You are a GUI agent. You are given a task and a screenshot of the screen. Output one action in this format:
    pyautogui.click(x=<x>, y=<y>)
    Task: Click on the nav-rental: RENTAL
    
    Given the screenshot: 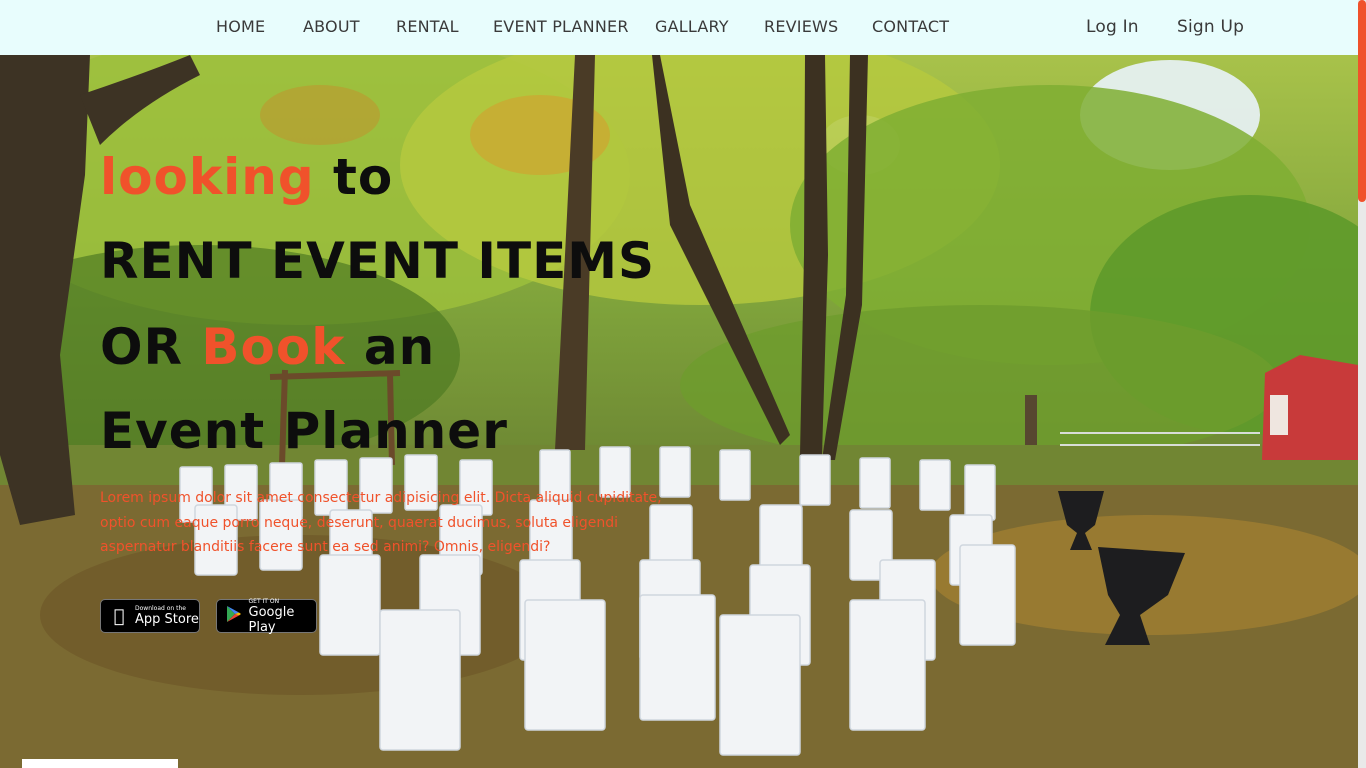 What is the action you would take?
    pyautogui.click(x=427, y=26)
    